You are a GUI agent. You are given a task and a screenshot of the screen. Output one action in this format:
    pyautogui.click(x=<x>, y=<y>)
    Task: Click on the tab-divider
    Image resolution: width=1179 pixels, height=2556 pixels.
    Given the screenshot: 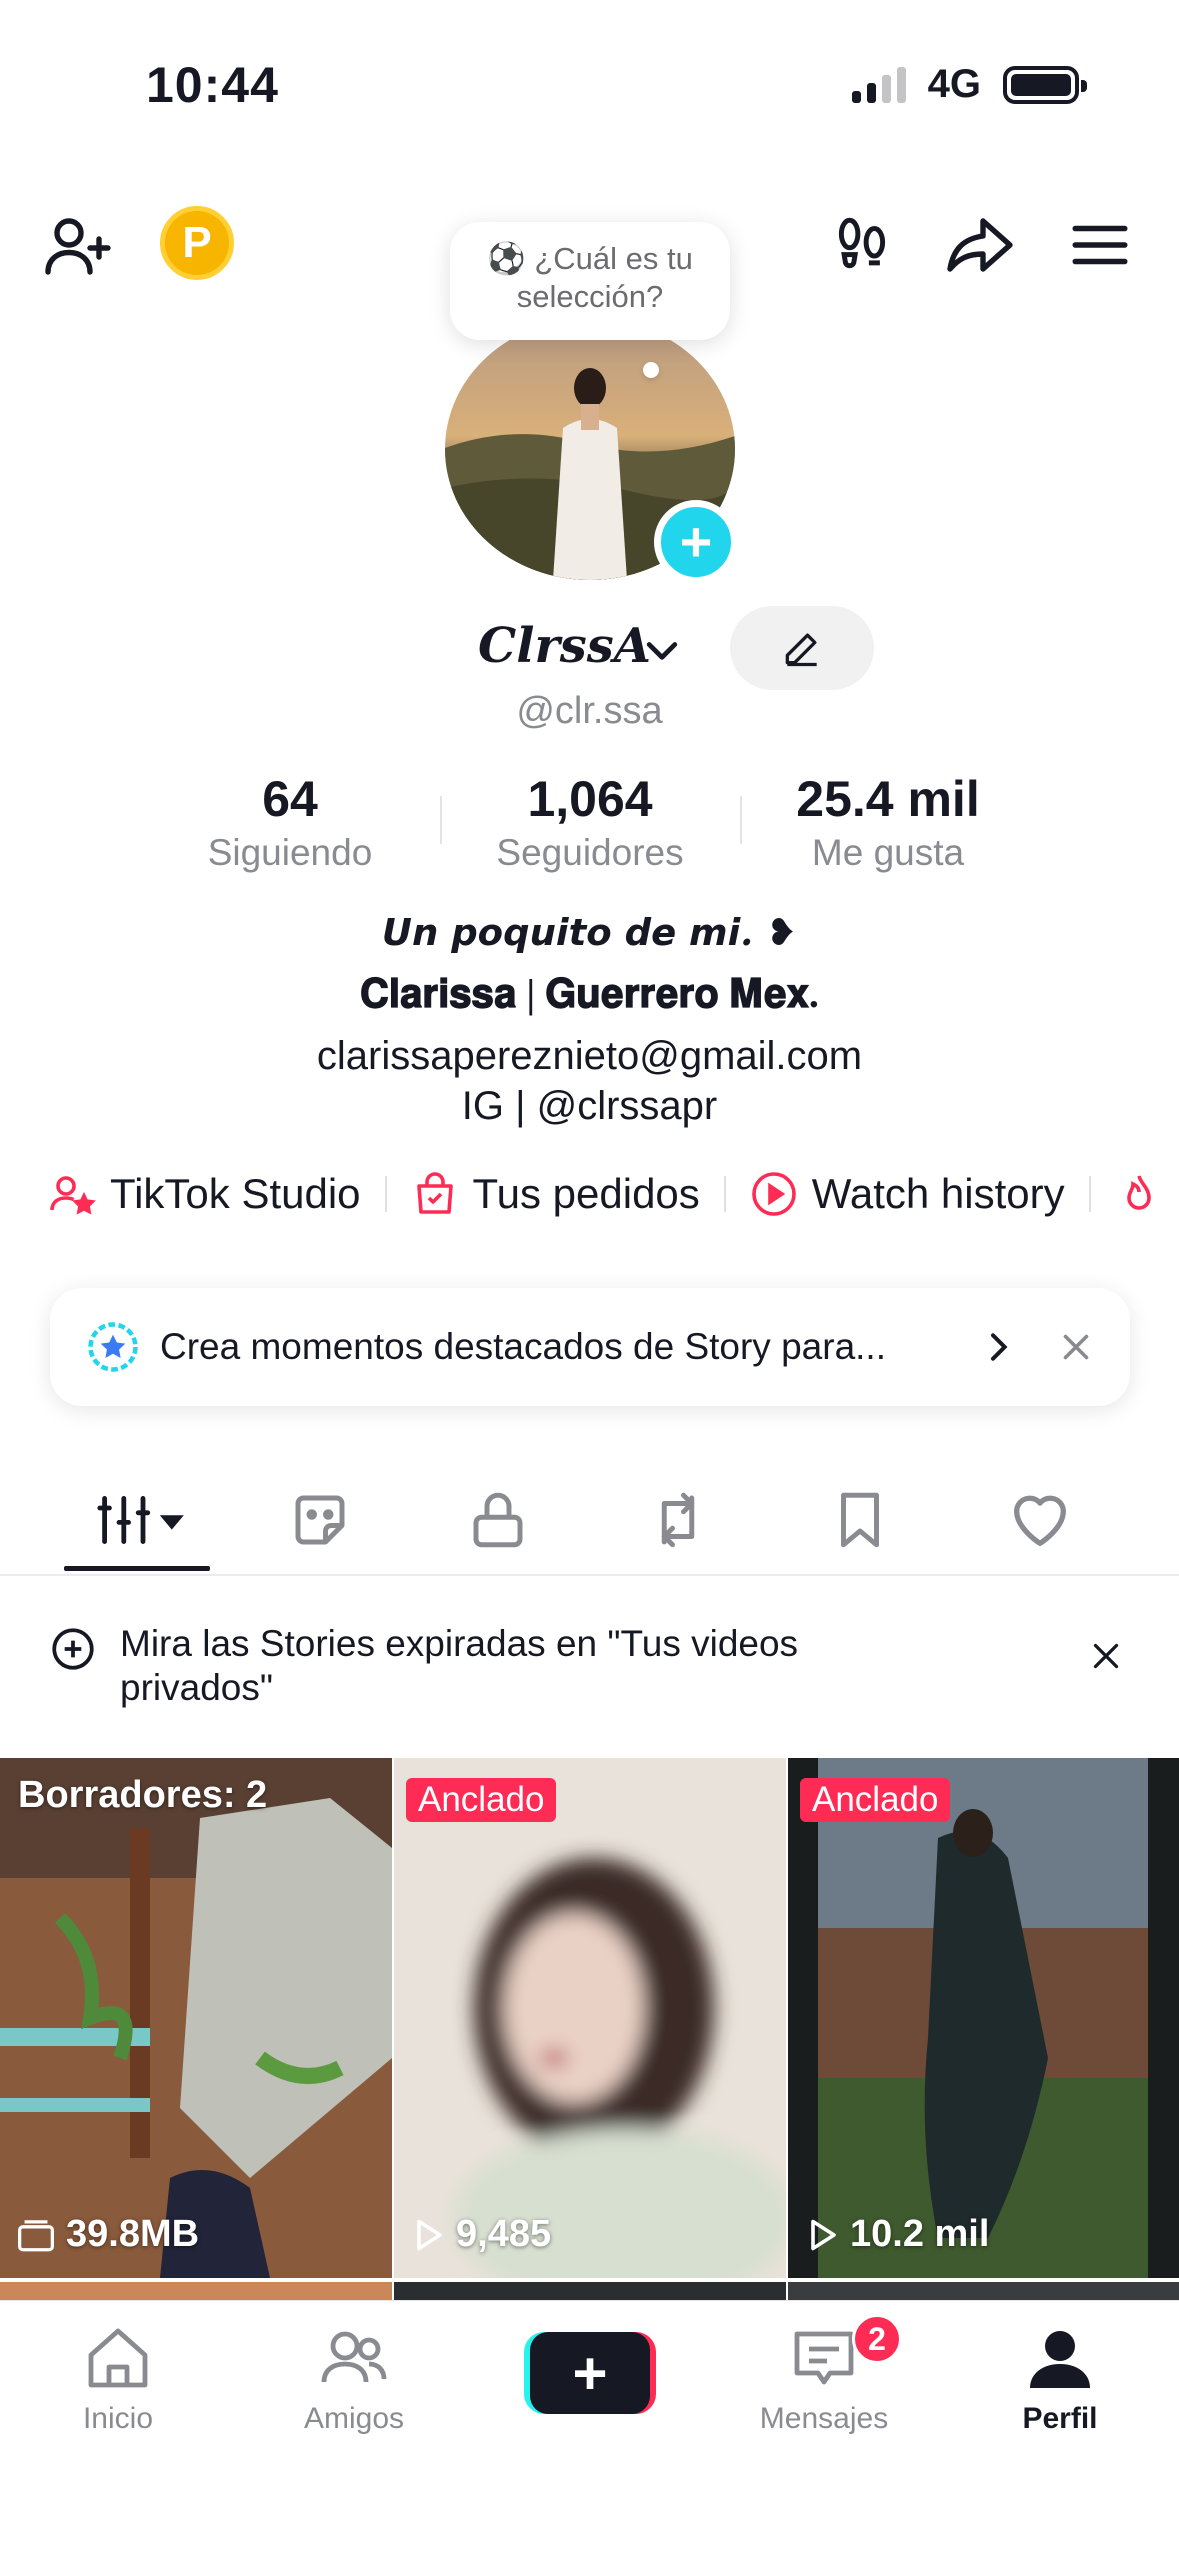 What is the action you would take?
    pyautogui.click(x=589, y=1575)
    